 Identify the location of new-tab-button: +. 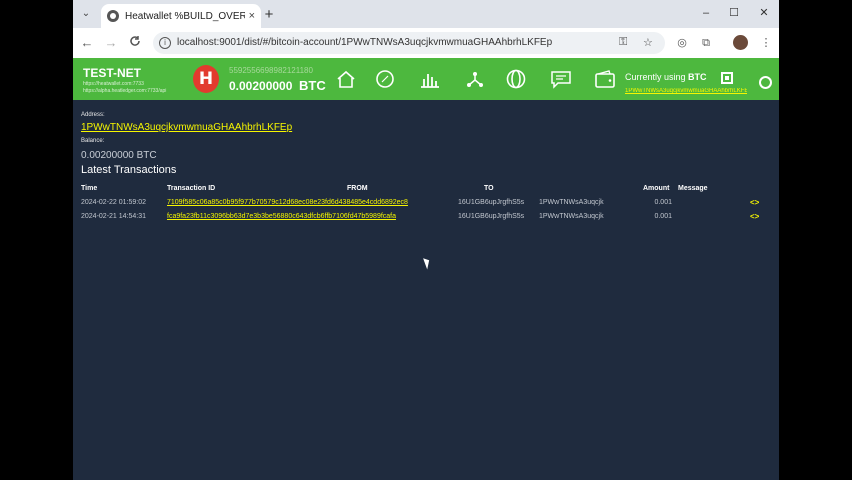
(269, 14).